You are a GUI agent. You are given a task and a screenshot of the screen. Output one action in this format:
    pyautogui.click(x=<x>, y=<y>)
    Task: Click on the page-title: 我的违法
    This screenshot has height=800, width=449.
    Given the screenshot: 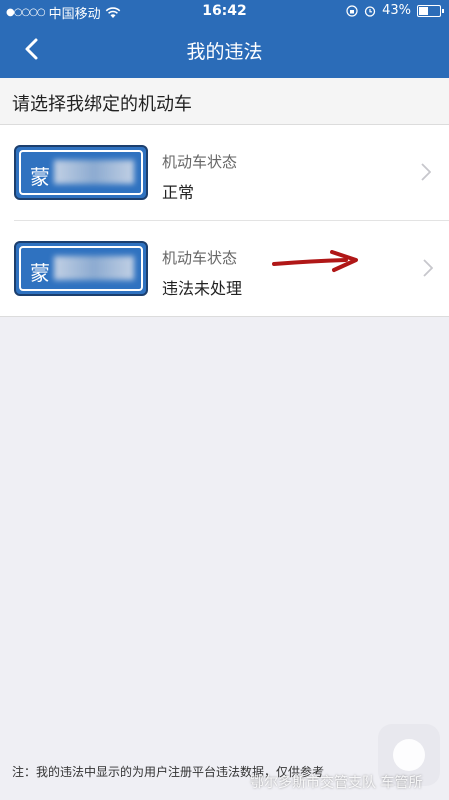 What is the action you would take?
    pyautogui.click(x=224, y=52)
    